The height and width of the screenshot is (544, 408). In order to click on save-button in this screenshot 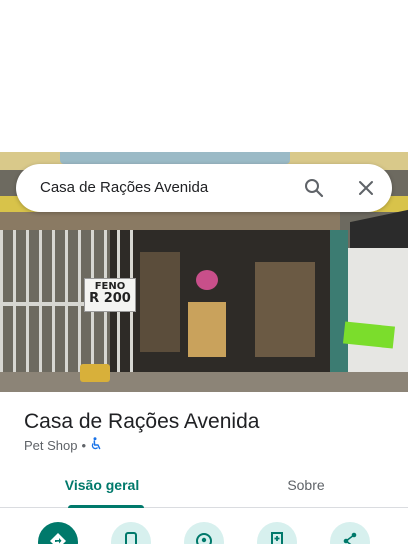, I will do `click(277, 533)`.